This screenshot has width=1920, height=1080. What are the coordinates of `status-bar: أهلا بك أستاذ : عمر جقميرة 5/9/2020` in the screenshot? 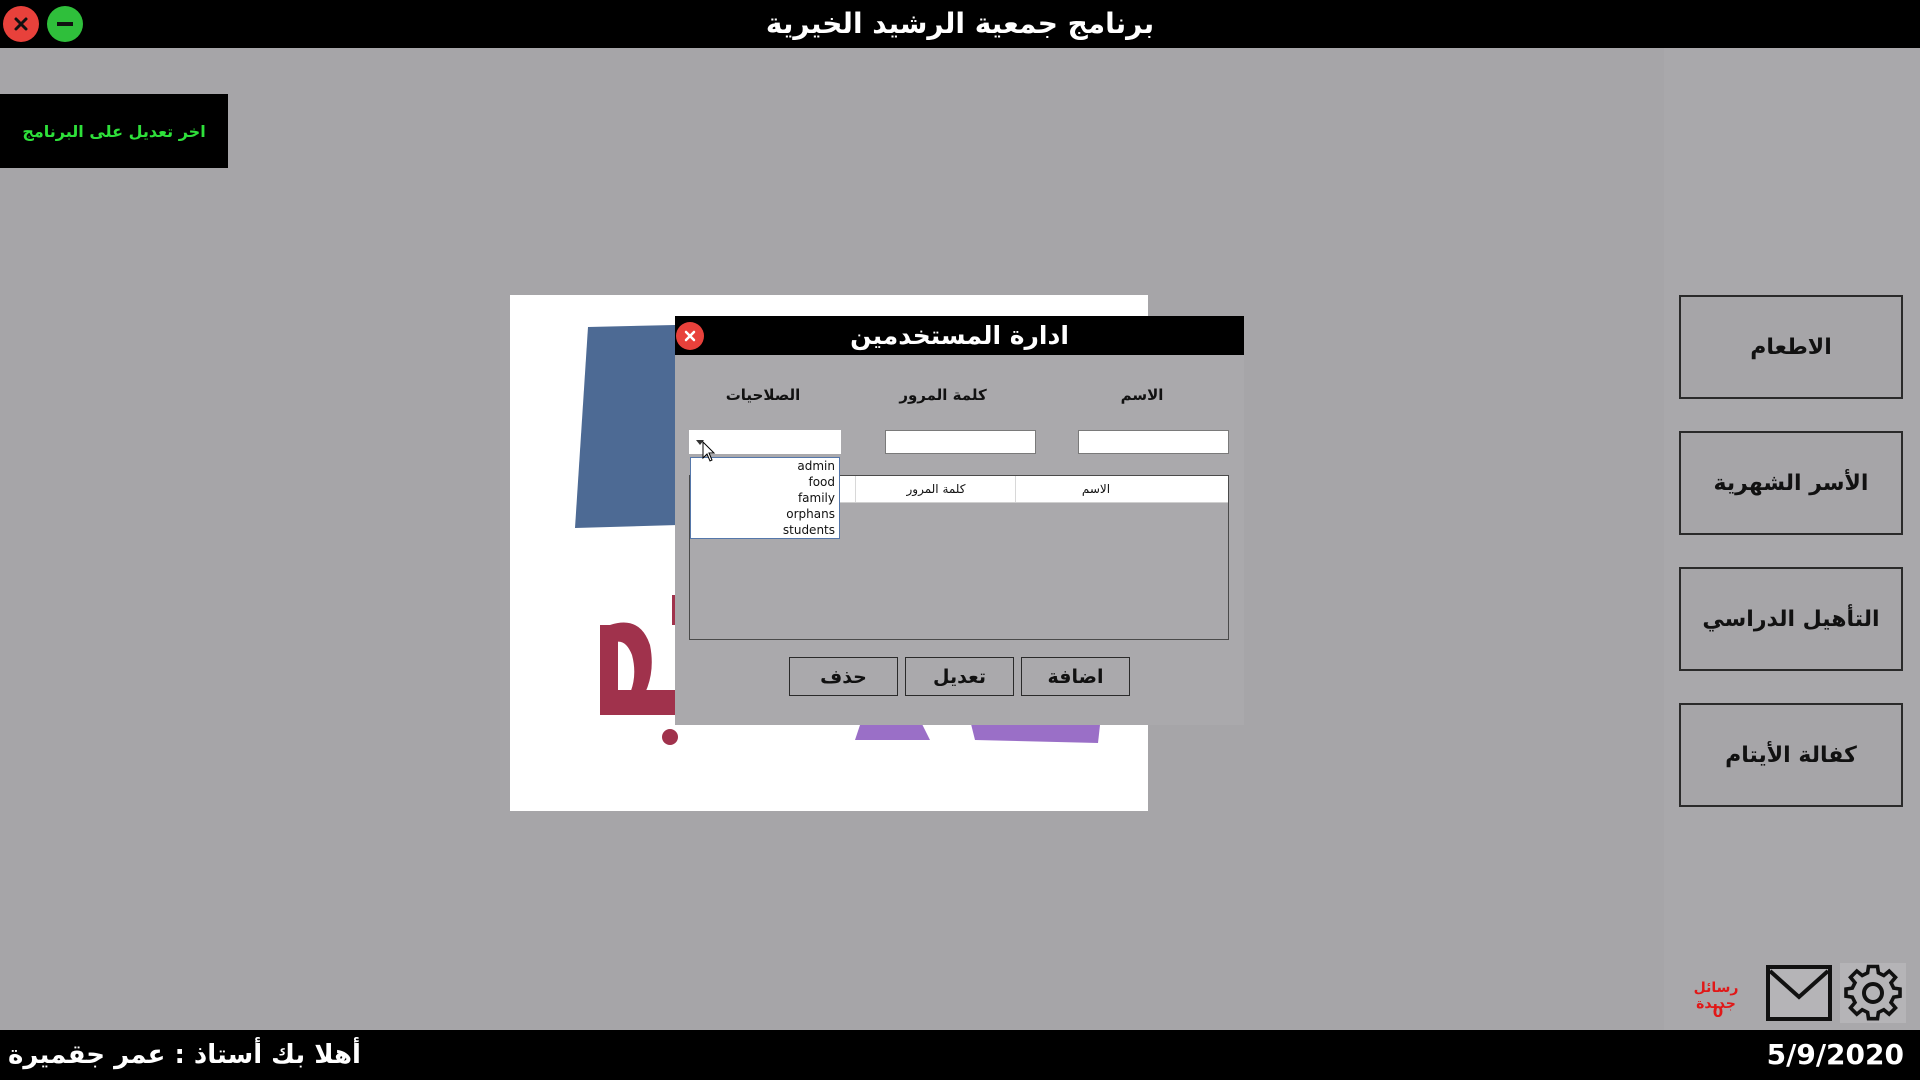 It's located at (960, 1055).